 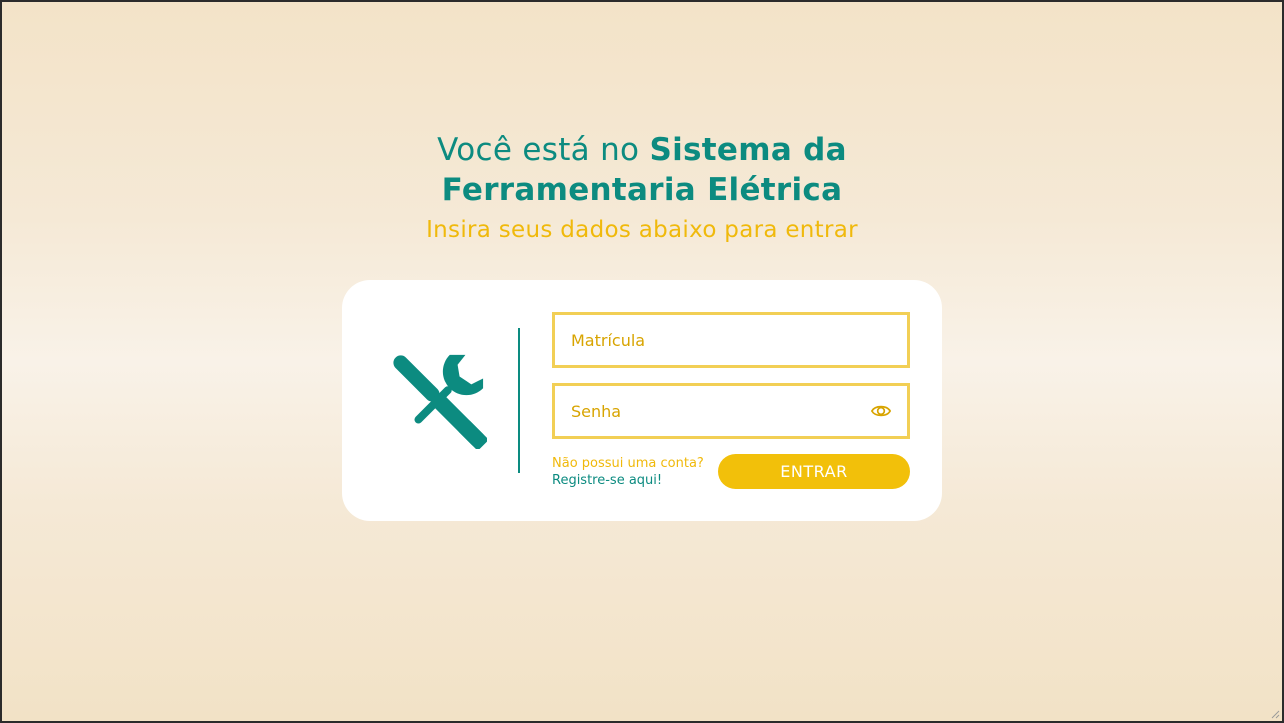 What do you see at coordinates (814, 471) in the screenshot?
I see `entrar-button: ENTRAR` at bounding box center [814, 471].